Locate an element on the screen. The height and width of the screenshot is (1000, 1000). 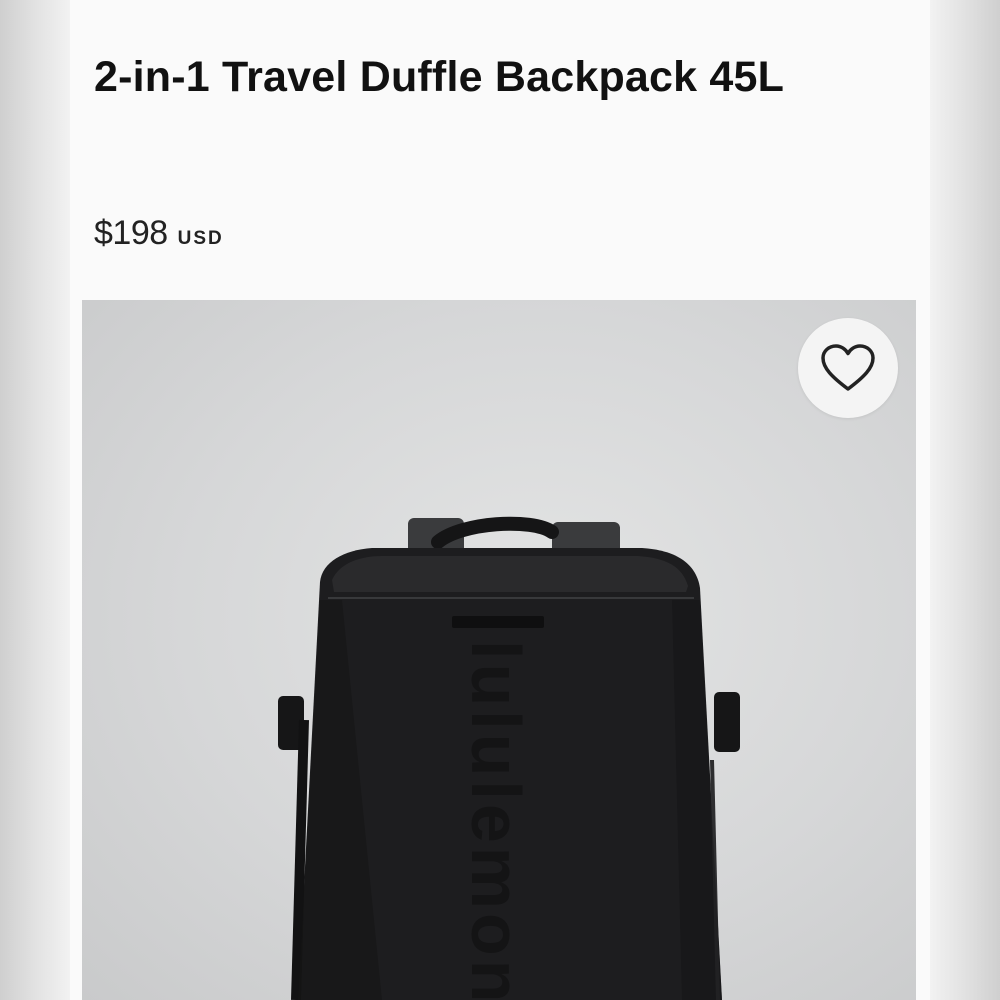
wishlist-button is located at coordinates (848, 368).